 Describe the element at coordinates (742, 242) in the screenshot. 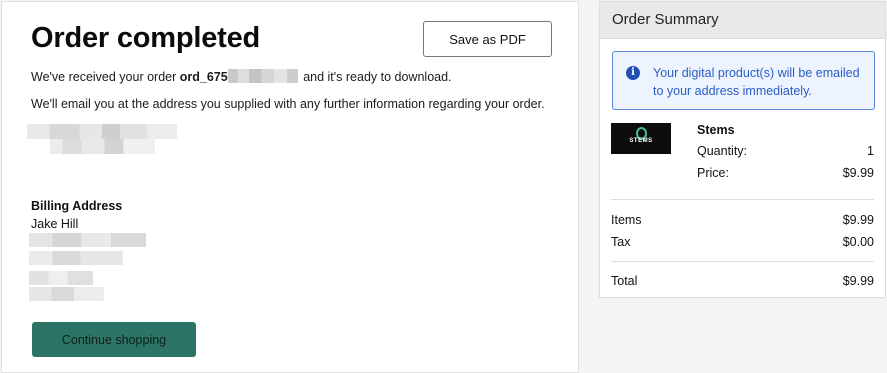

I see `tax-row: Tax $0.00` at that location.